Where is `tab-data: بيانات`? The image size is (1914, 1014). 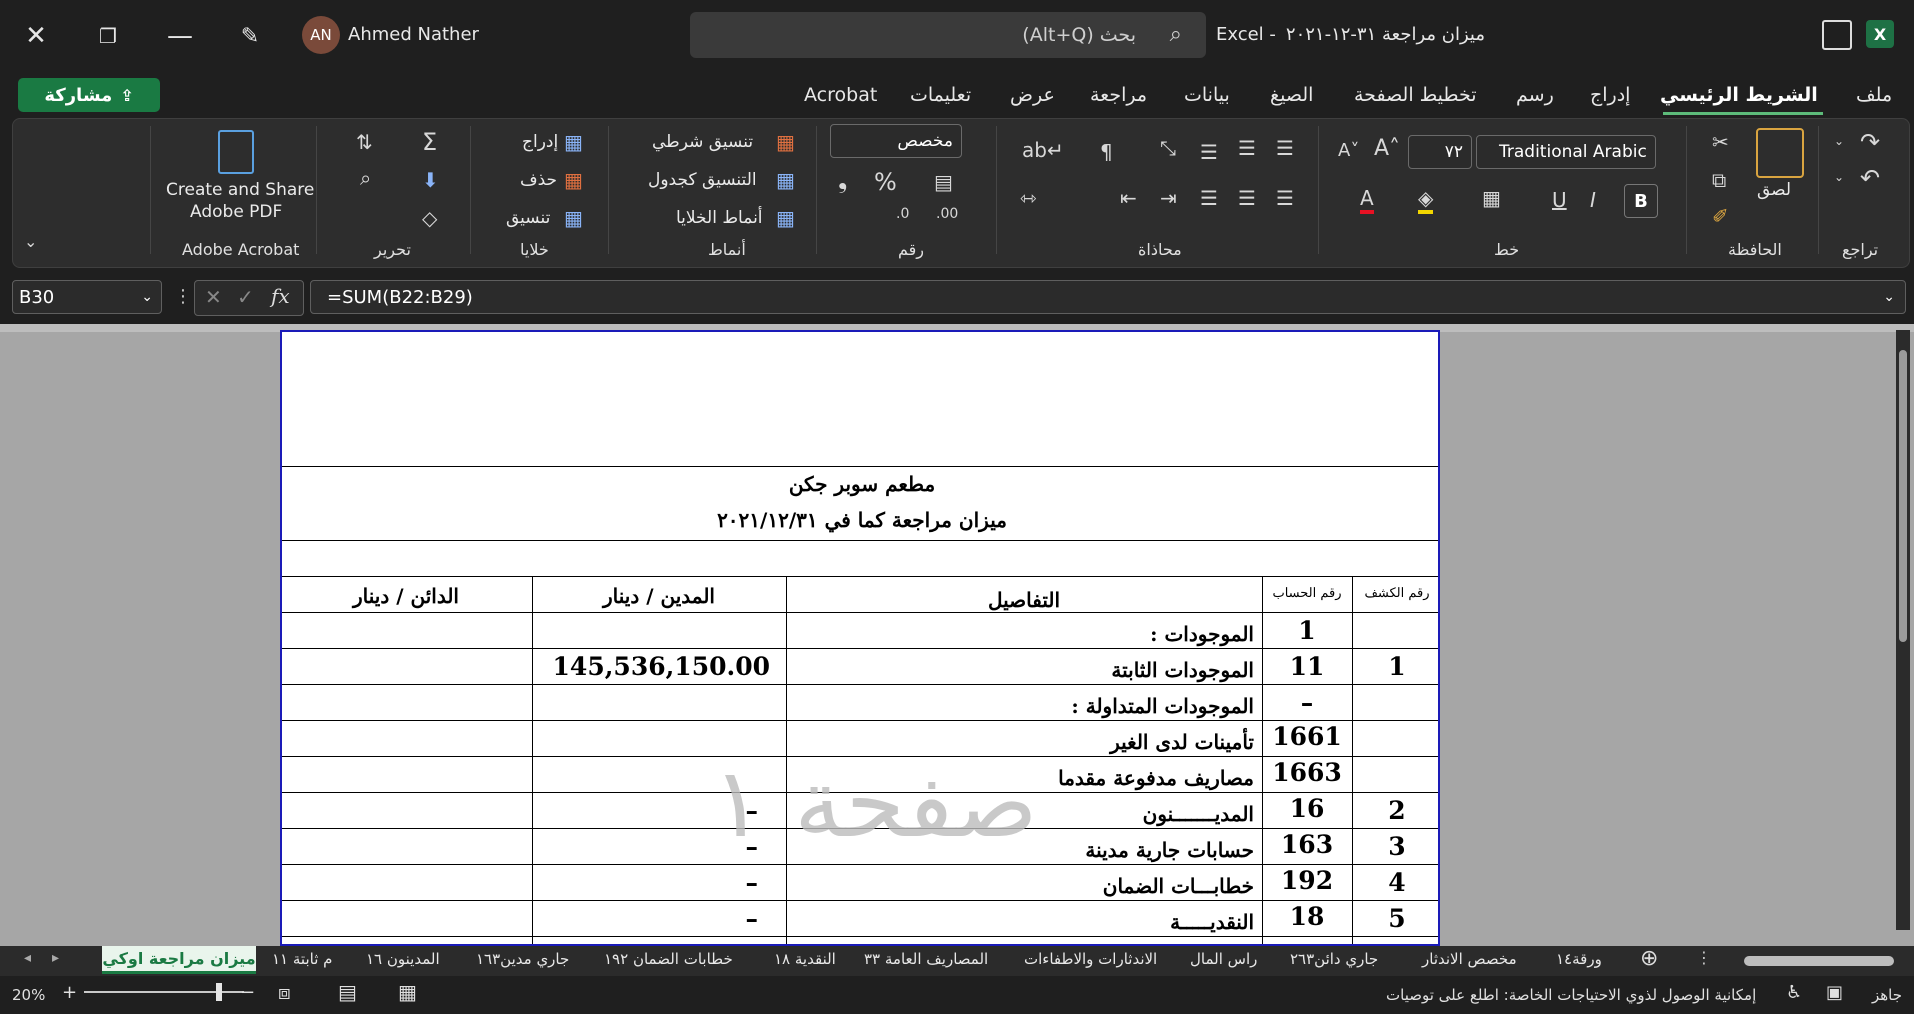 tab-data: بيانات is located at coordinates (1207, 95).